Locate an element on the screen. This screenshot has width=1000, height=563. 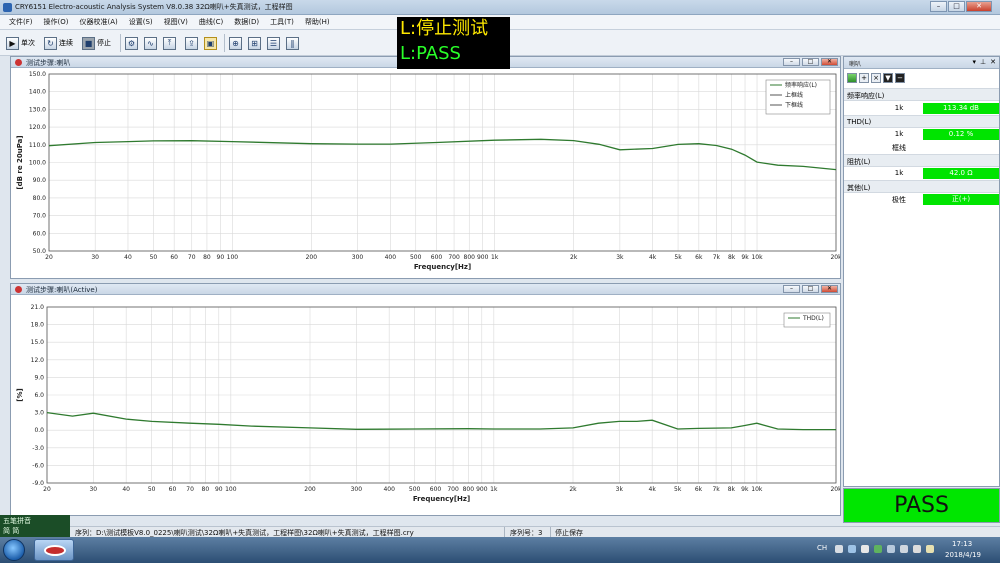
tile-vertical-button: ‖ is located at coordinates (292, 43).